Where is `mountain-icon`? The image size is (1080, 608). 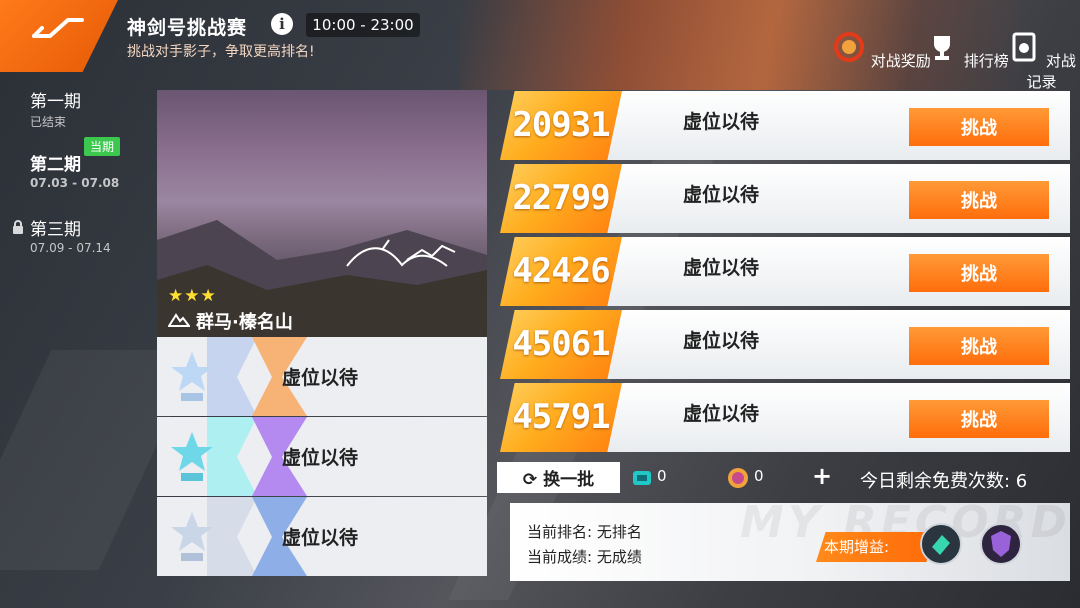 mountain-icon is located at coordinates (179, 320).